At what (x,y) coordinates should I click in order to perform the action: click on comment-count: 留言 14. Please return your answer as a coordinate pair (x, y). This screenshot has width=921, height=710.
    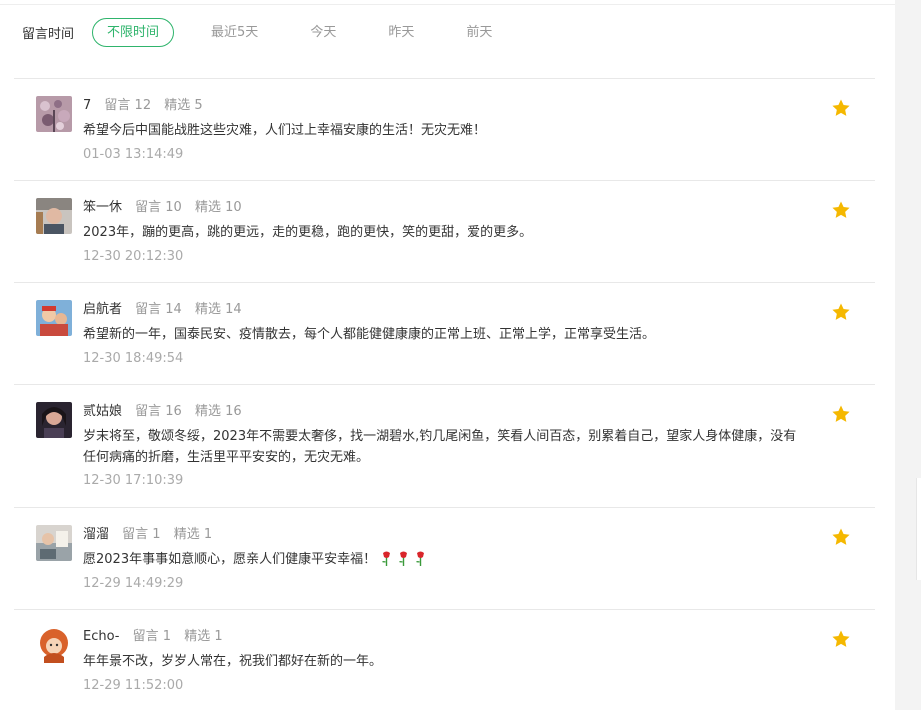
    Looking at the image, I should click on (158, 309).